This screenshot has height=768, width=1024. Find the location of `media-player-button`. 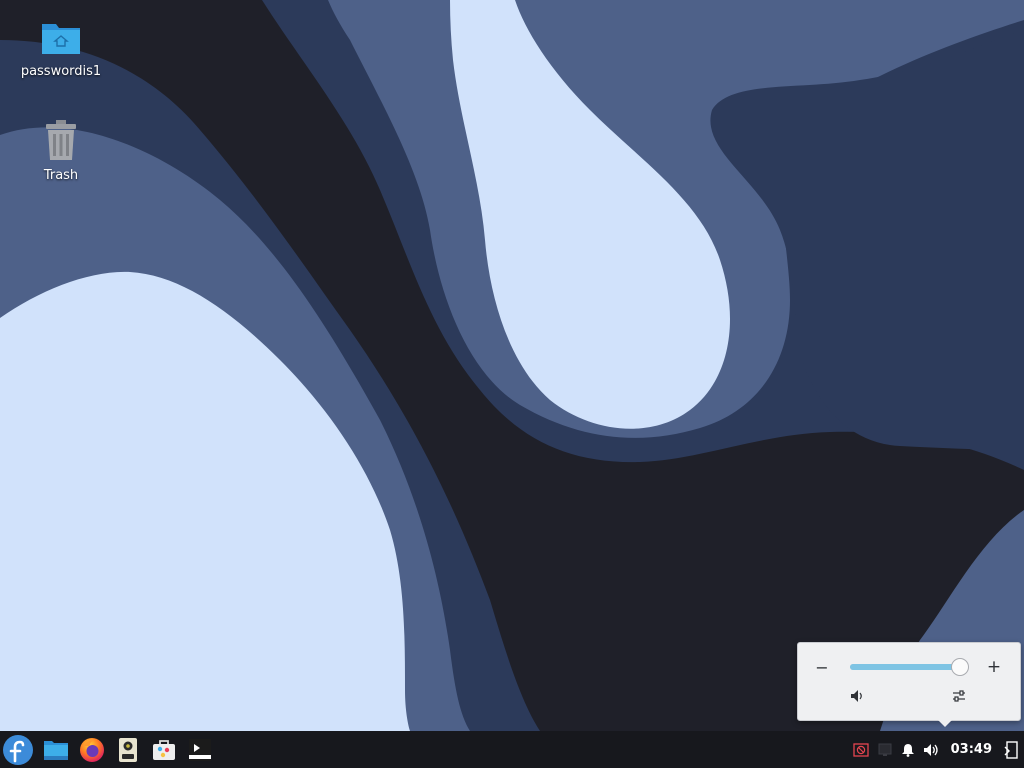

media-player-button is located at coordinates (128, 750).